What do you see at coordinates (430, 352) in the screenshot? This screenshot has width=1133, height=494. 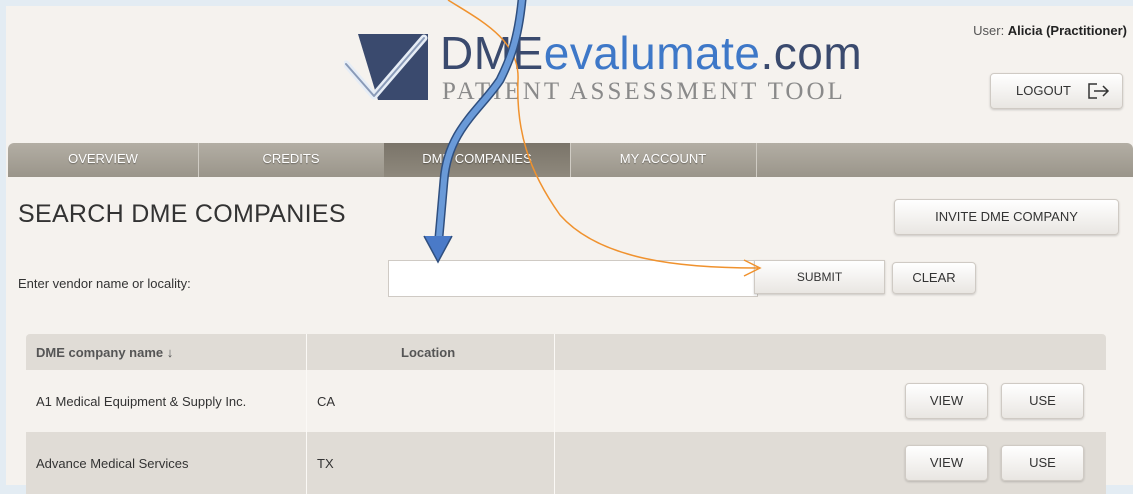 I see `column-header-location: Location` at bounding box center [430, 352].